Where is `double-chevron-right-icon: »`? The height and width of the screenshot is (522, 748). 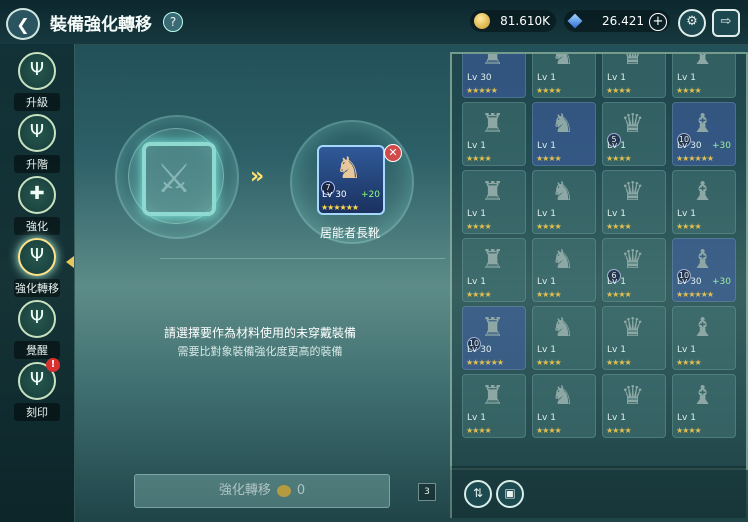
double-chevron-right-icon: » is located at coordinates (257, 176).